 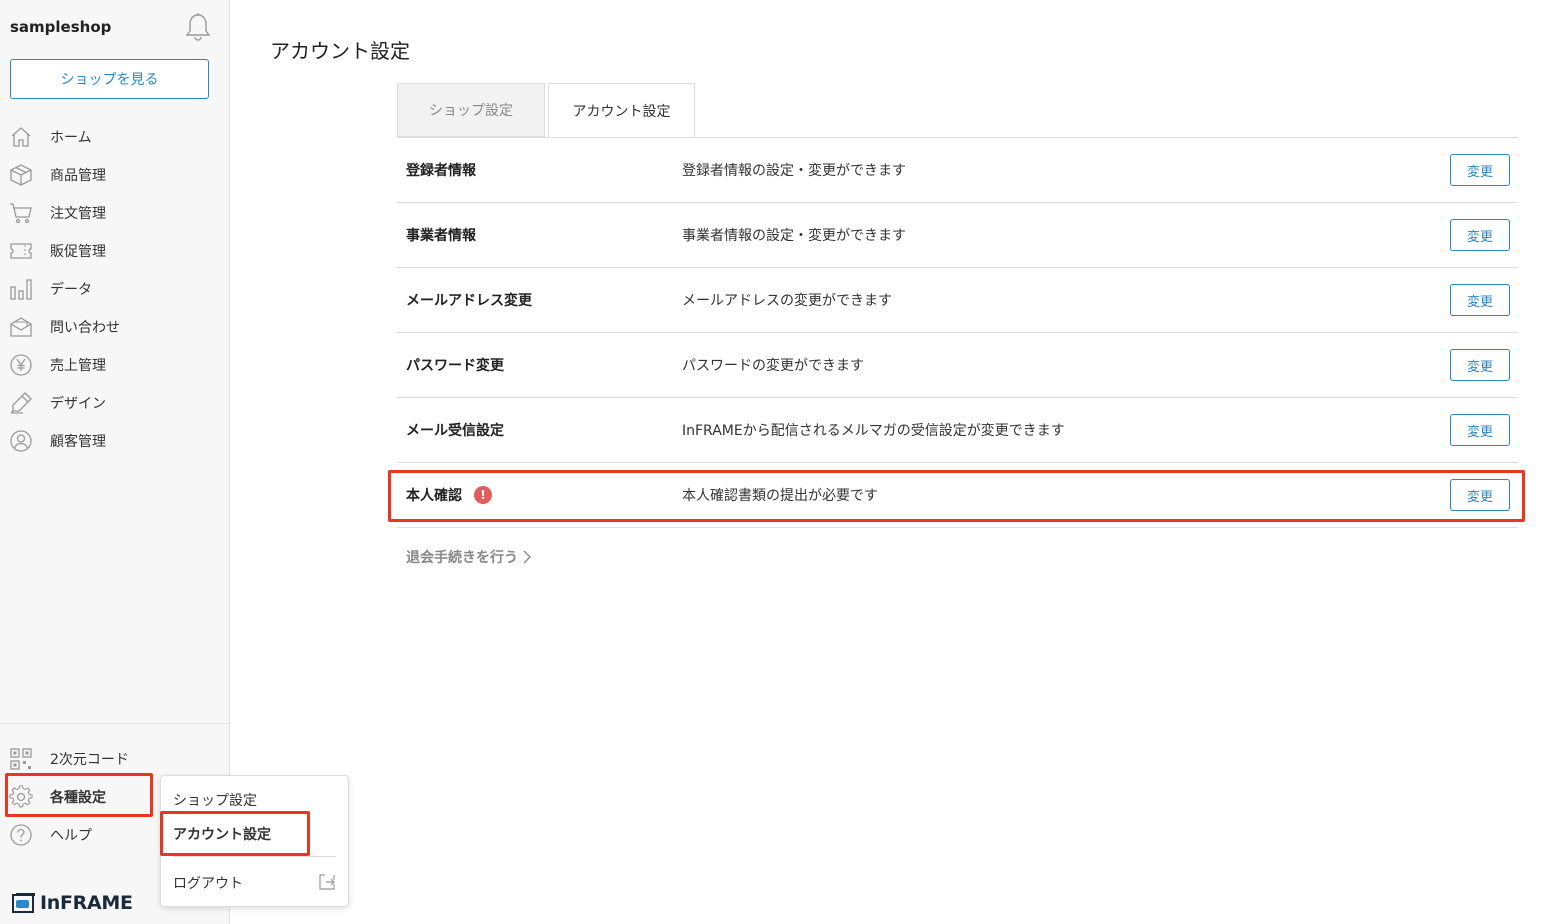 What do you see at coordinates (957, 235) in the screenshot?
I see `settings-row-business-info: 事業者情報 事業者情報の設定・変更ができます 変更` at bounding box center [957, 235].